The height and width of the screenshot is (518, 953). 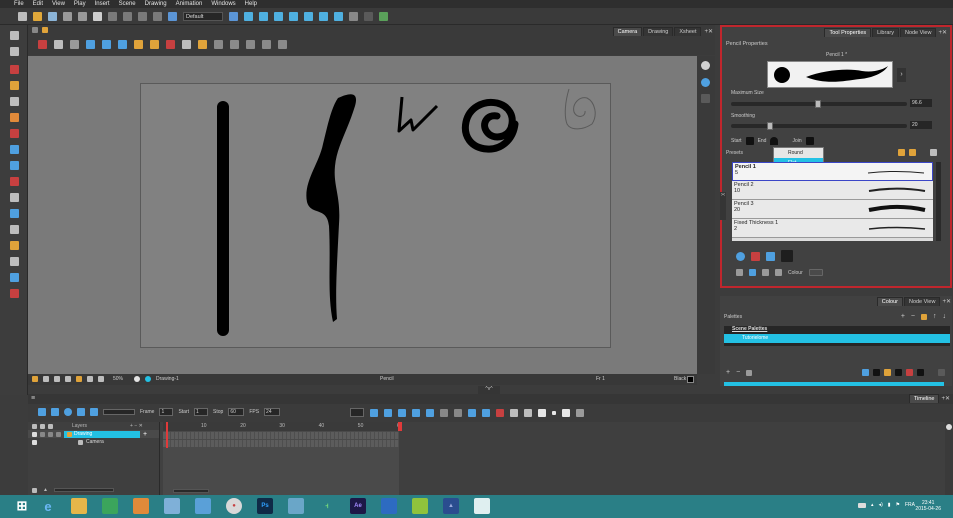 I want to click on preset-item: Fixed Thickness 1 2, so click(x=832, y=228).